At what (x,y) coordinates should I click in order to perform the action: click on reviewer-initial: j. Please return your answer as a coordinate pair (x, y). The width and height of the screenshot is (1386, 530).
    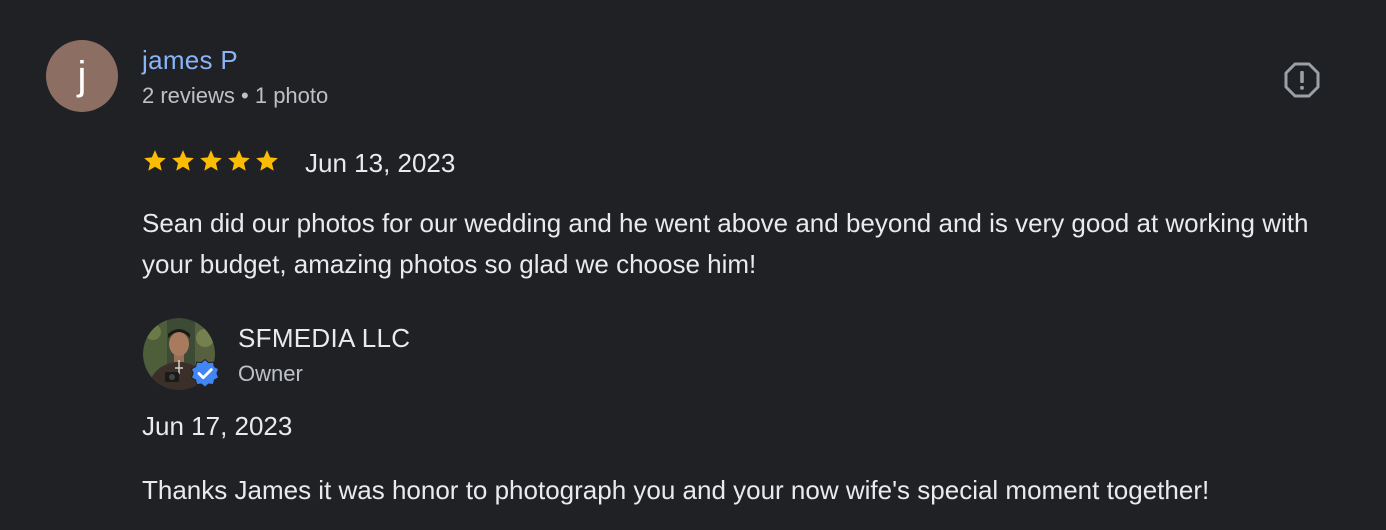
    Looking at the image, I should click on (82, 76).